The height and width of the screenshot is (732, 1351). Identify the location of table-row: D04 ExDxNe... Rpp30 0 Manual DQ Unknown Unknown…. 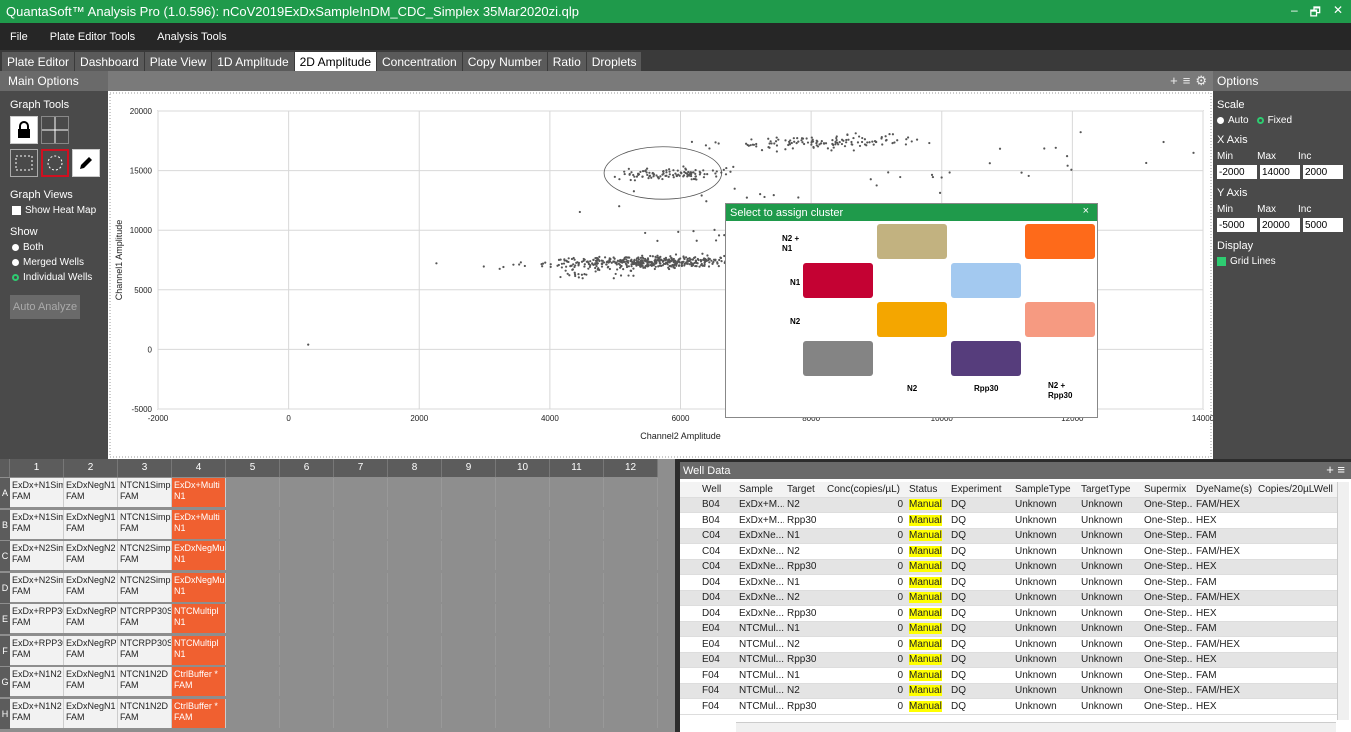
(1008, 614).